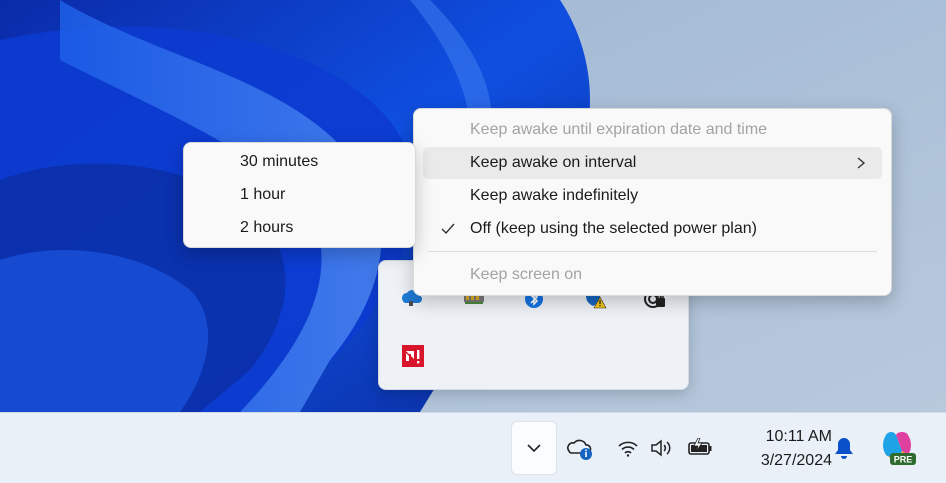 This screenshot has width=946, height=483. What do you see at coordinates (267, 227) in the screenshot?
I see `menu-item-label: 2 hours` at bounding box center [267, 227].